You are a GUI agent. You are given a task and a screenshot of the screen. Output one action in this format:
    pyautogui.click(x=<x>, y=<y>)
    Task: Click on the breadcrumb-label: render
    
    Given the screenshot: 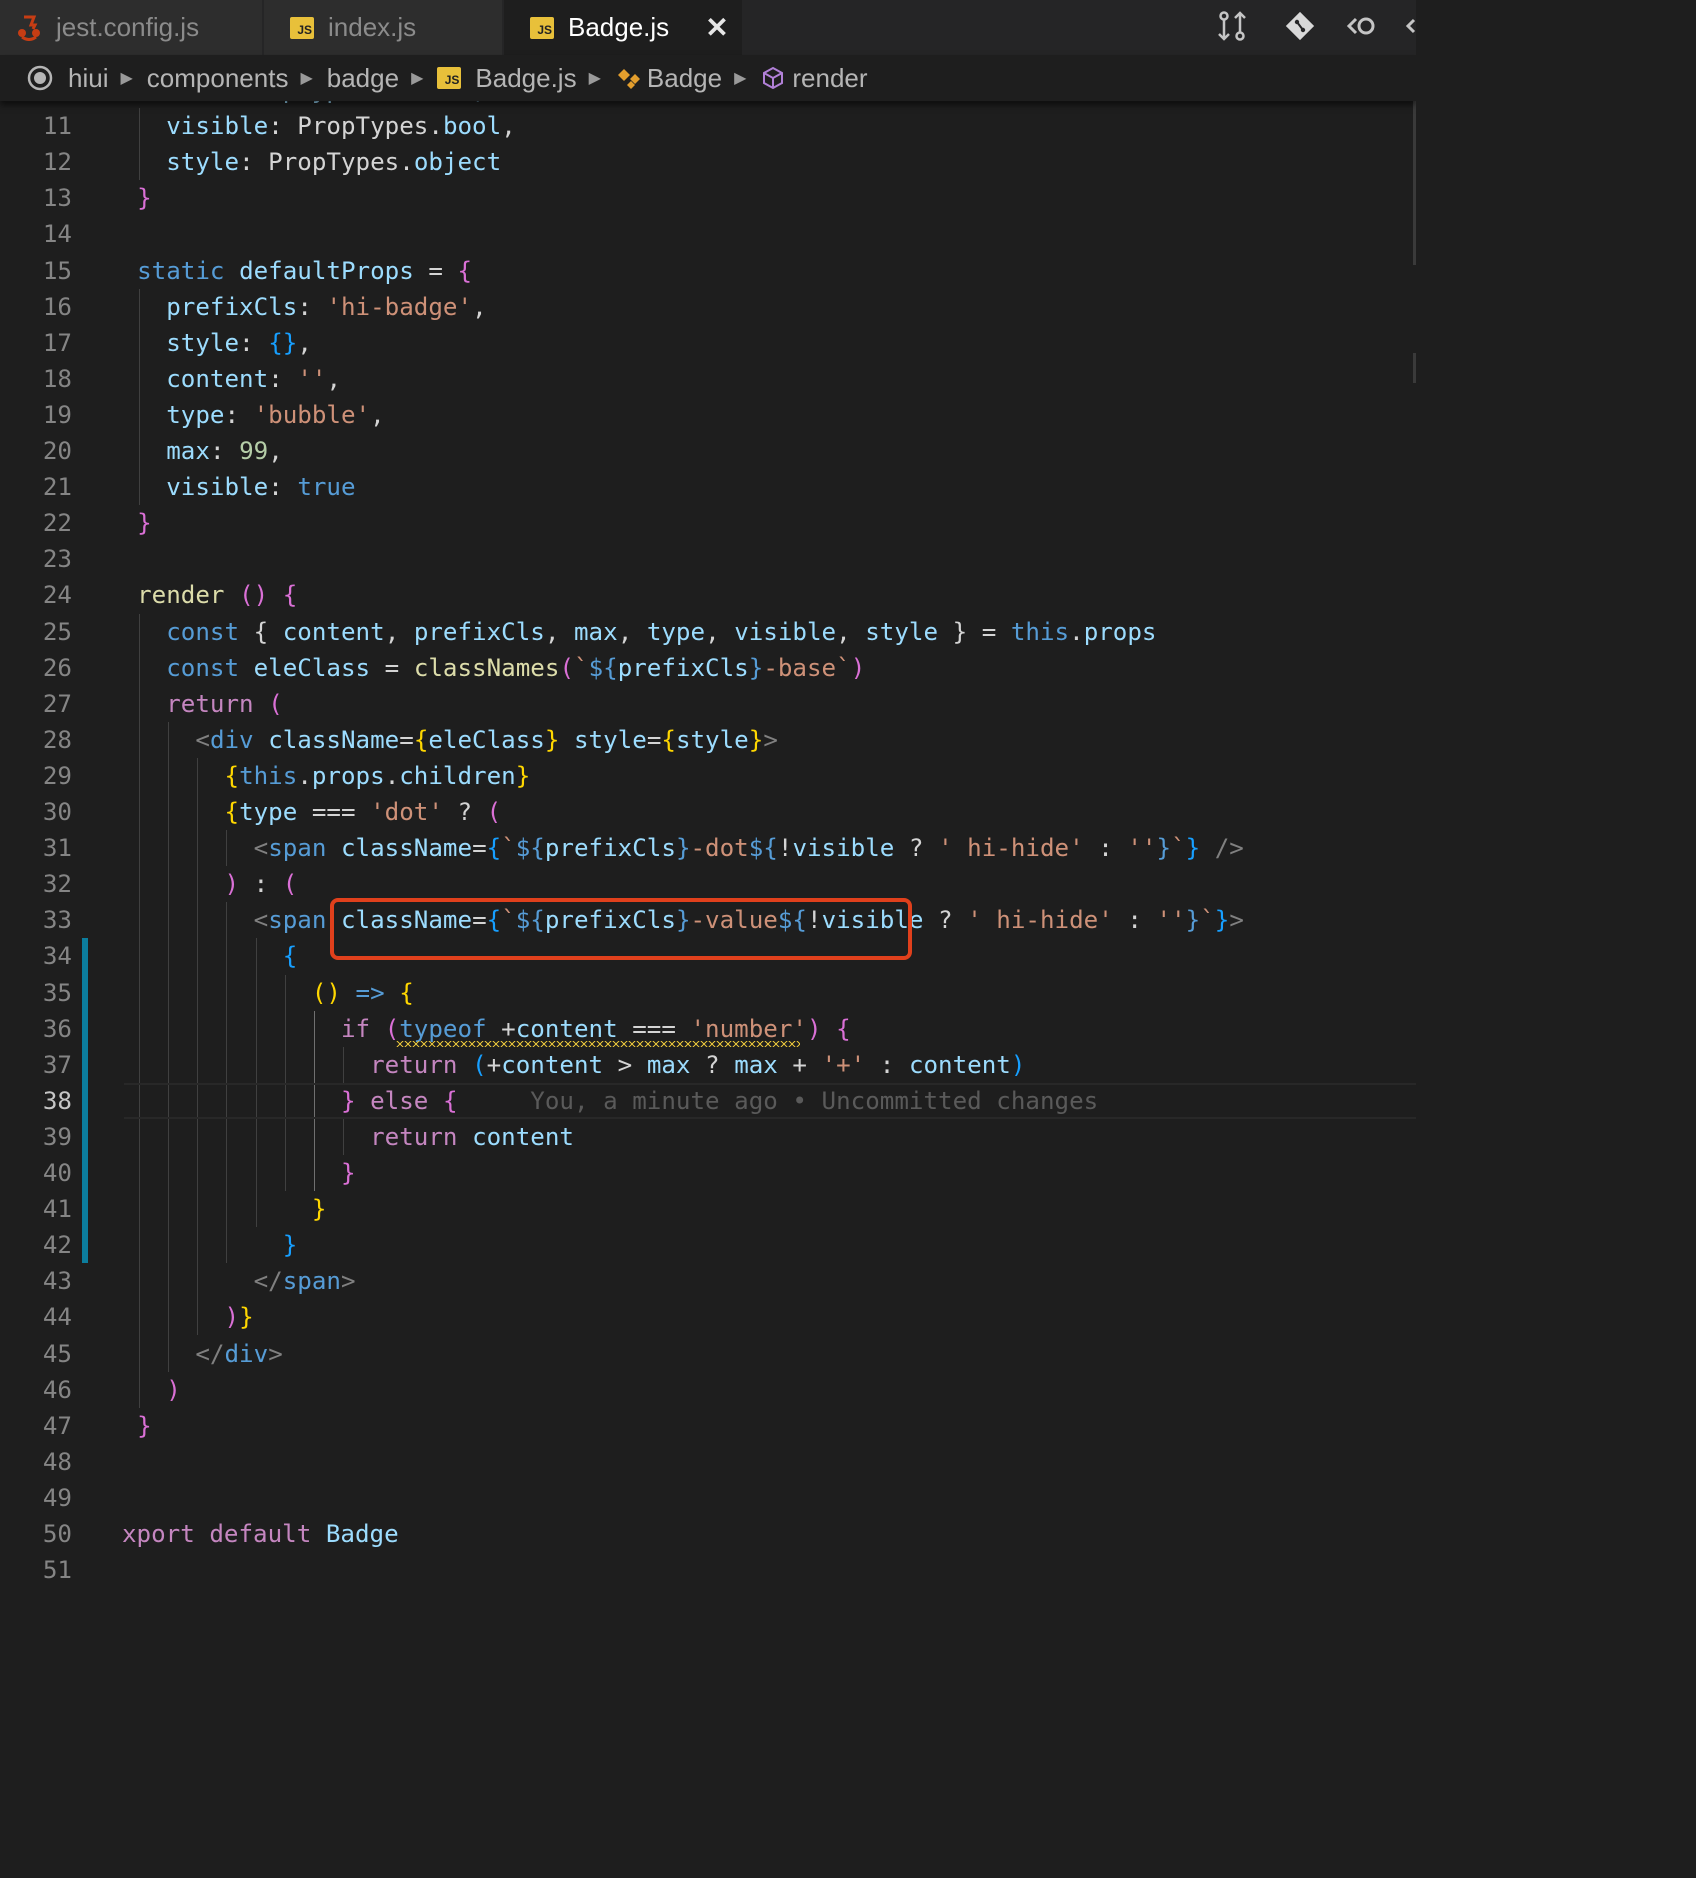 What is the action you would take?
    pyautogui.click(x=830, y=77)
    